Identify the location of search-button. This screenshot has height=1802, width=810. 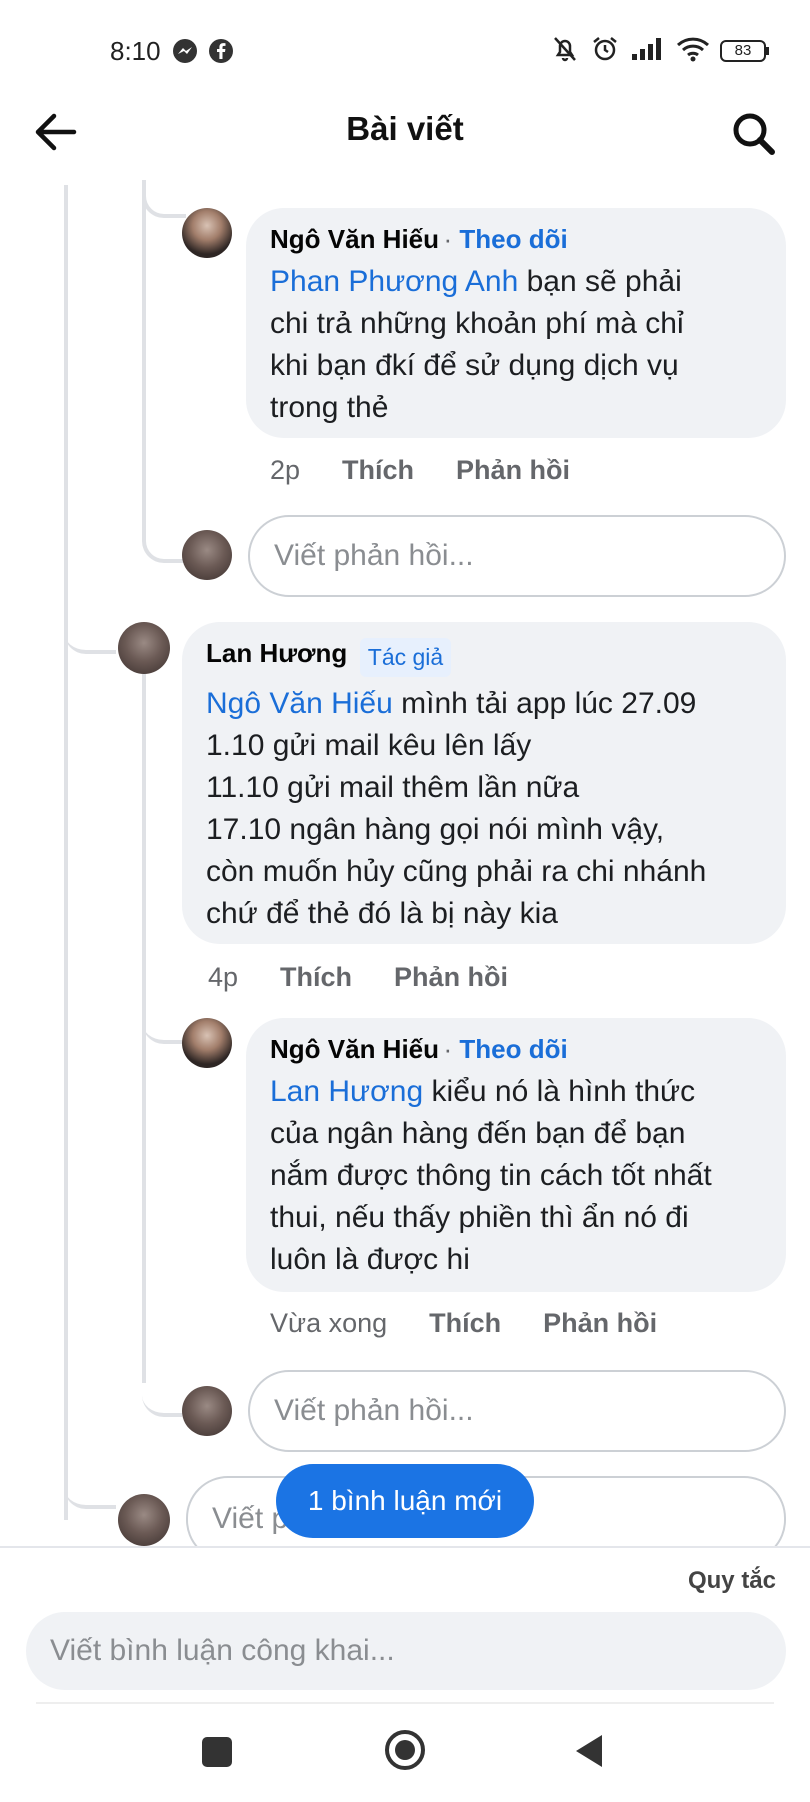
(754, 134).